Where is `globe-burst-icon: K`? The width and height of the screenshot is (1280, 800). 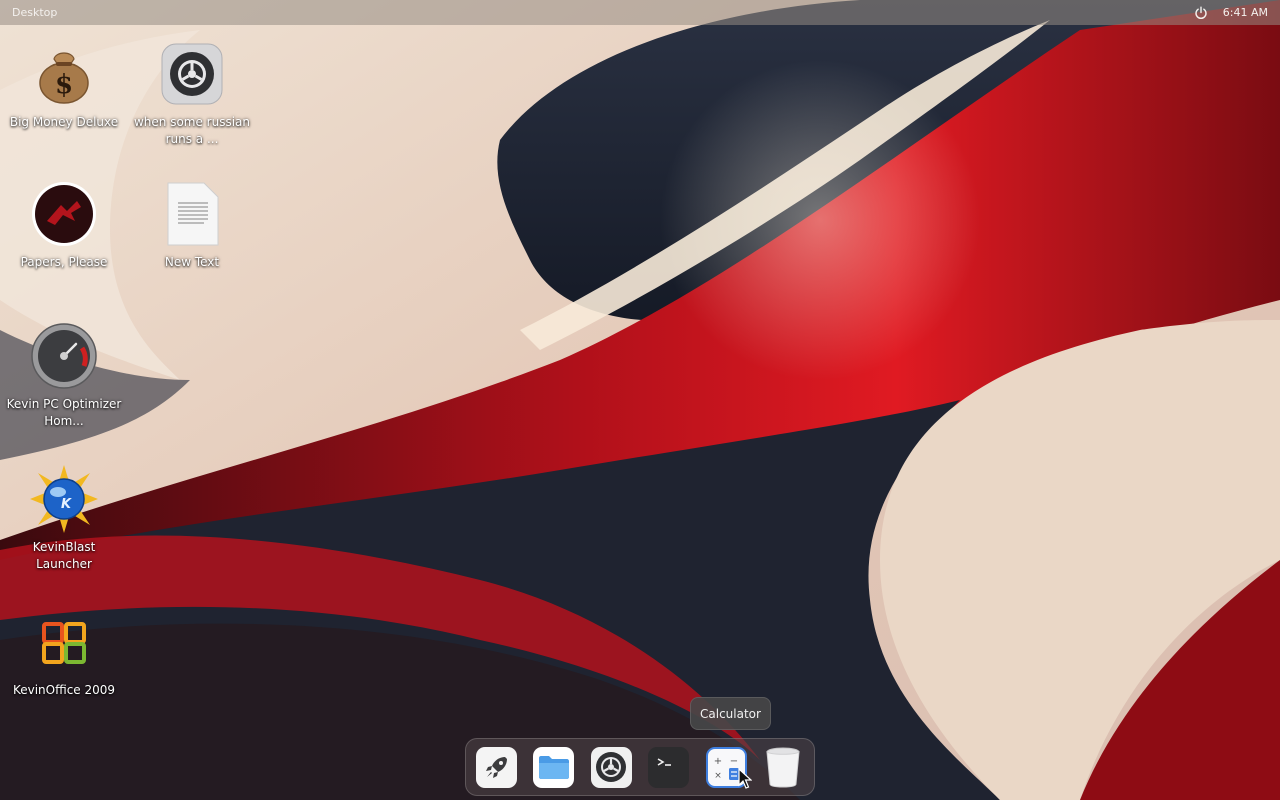
globe-burst-icon: K is located at coordinates (64, 499).